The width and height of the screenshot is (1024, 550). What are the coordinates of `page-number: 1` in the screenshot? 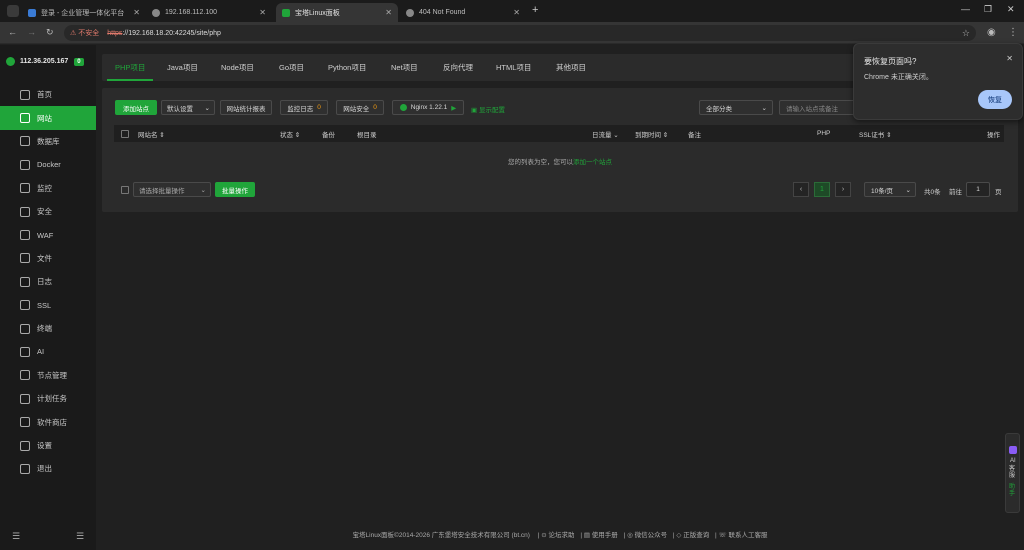 It's located at (822, 189).